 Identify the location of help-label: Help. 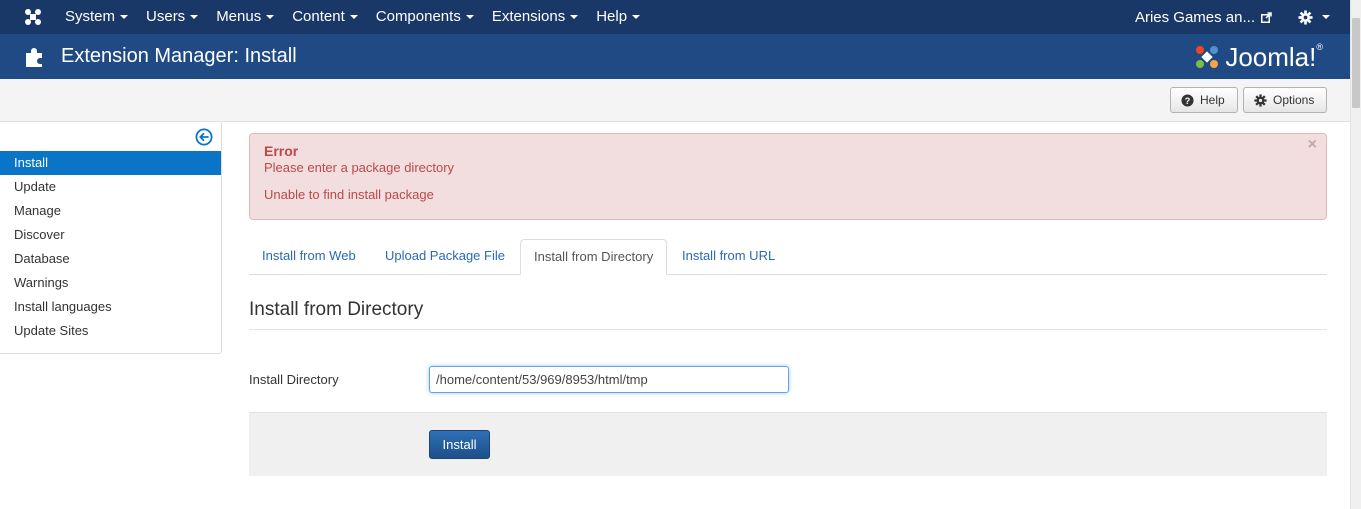
(1212, 100).